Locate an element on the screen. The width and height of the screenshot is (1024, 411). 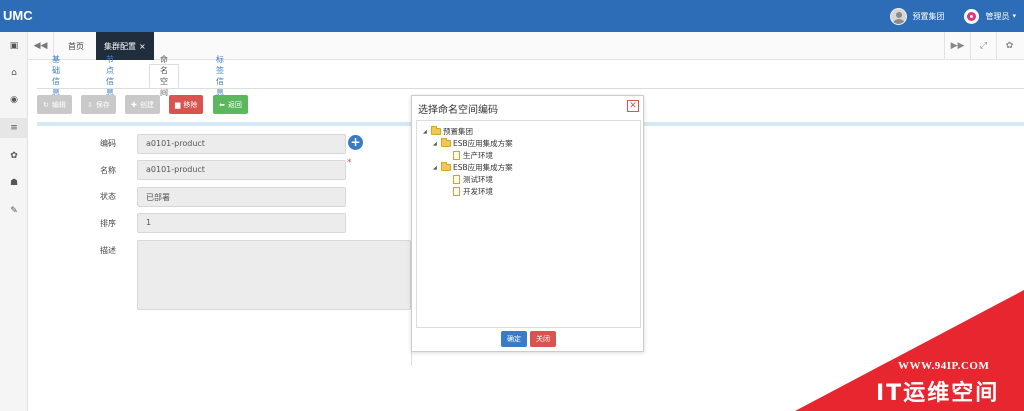
watermark-banner is located at coordinates (909, 350).